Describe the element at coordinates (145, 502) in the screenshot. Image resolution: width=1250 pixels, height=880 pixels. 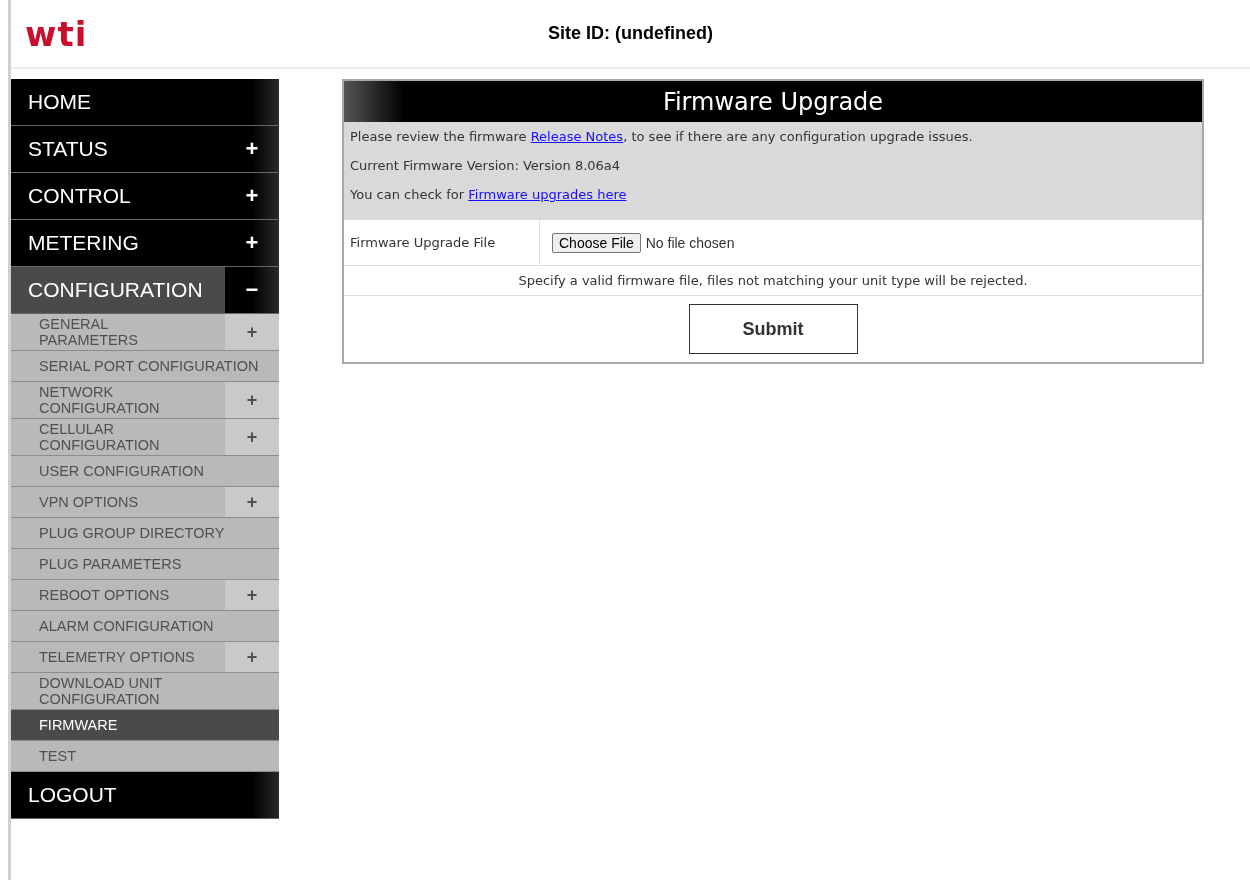
I see `sidebar-subitem: VPN OPTIONS +` at that location.